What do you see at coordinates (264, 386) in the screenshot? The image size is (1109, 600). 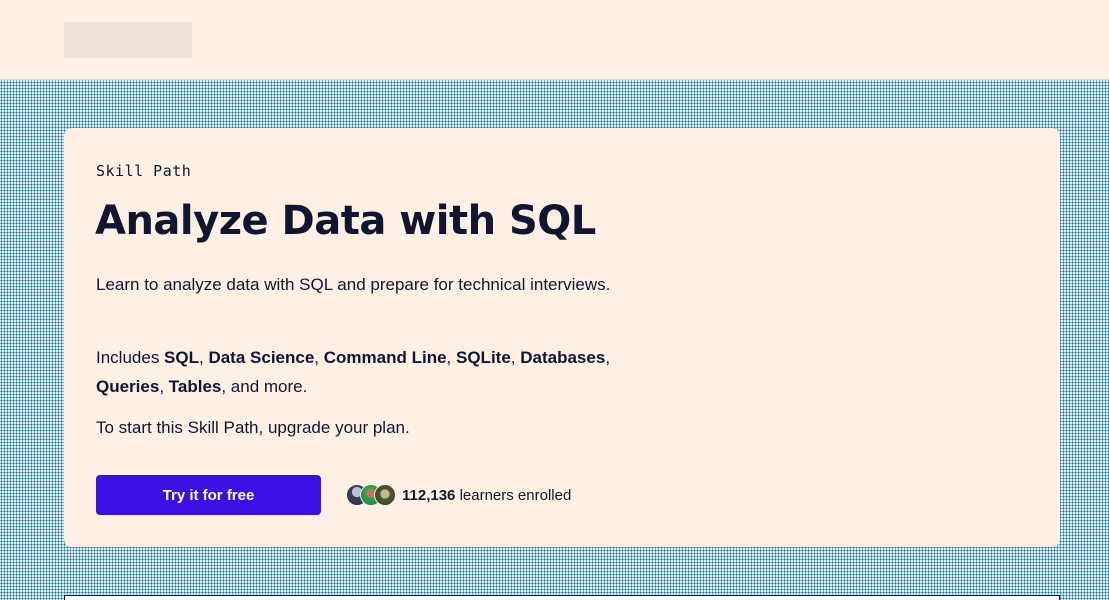 I see `includes-suffix: , and more.` at bounding box center [264, 386].